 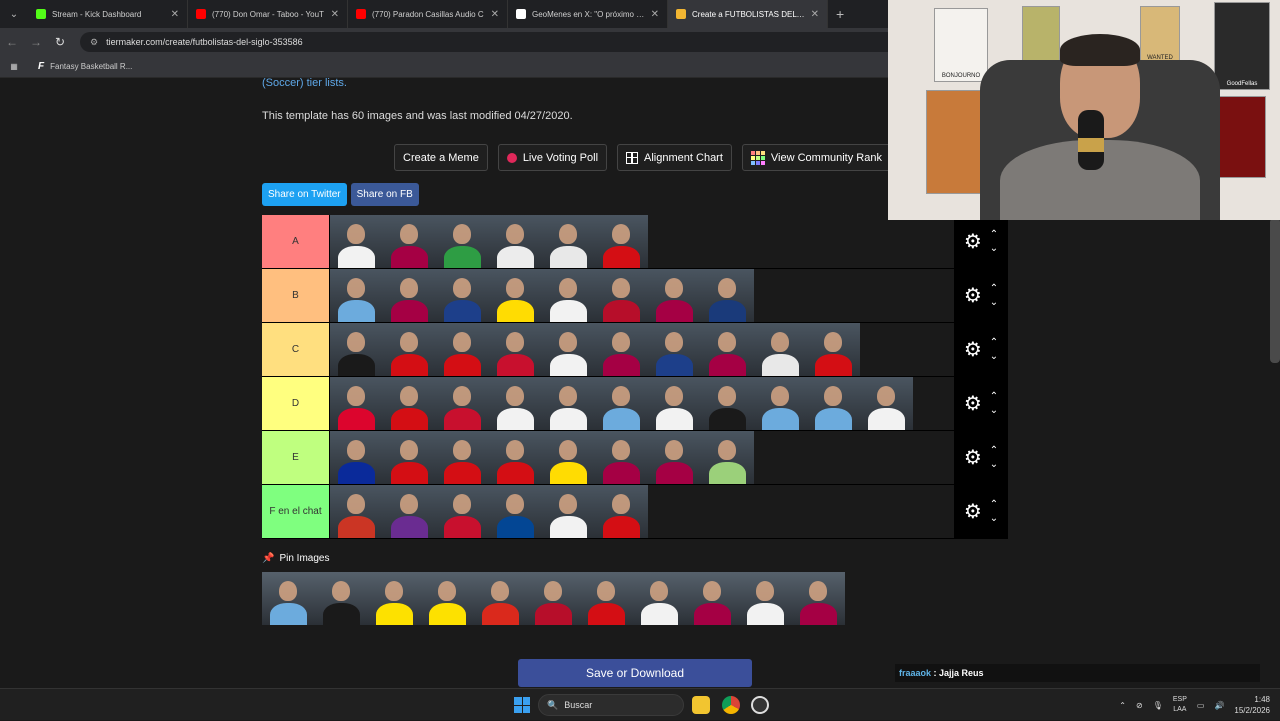 What do you see at coordinates (522, 705) in the screenshot?
I see `windows-start-icon` at bounding box center [522, 705].